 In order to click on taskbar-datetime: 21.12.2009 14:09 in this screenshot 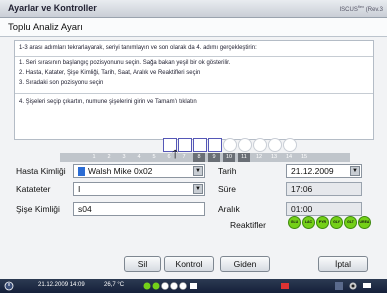, I will do `click(61, 285)`.